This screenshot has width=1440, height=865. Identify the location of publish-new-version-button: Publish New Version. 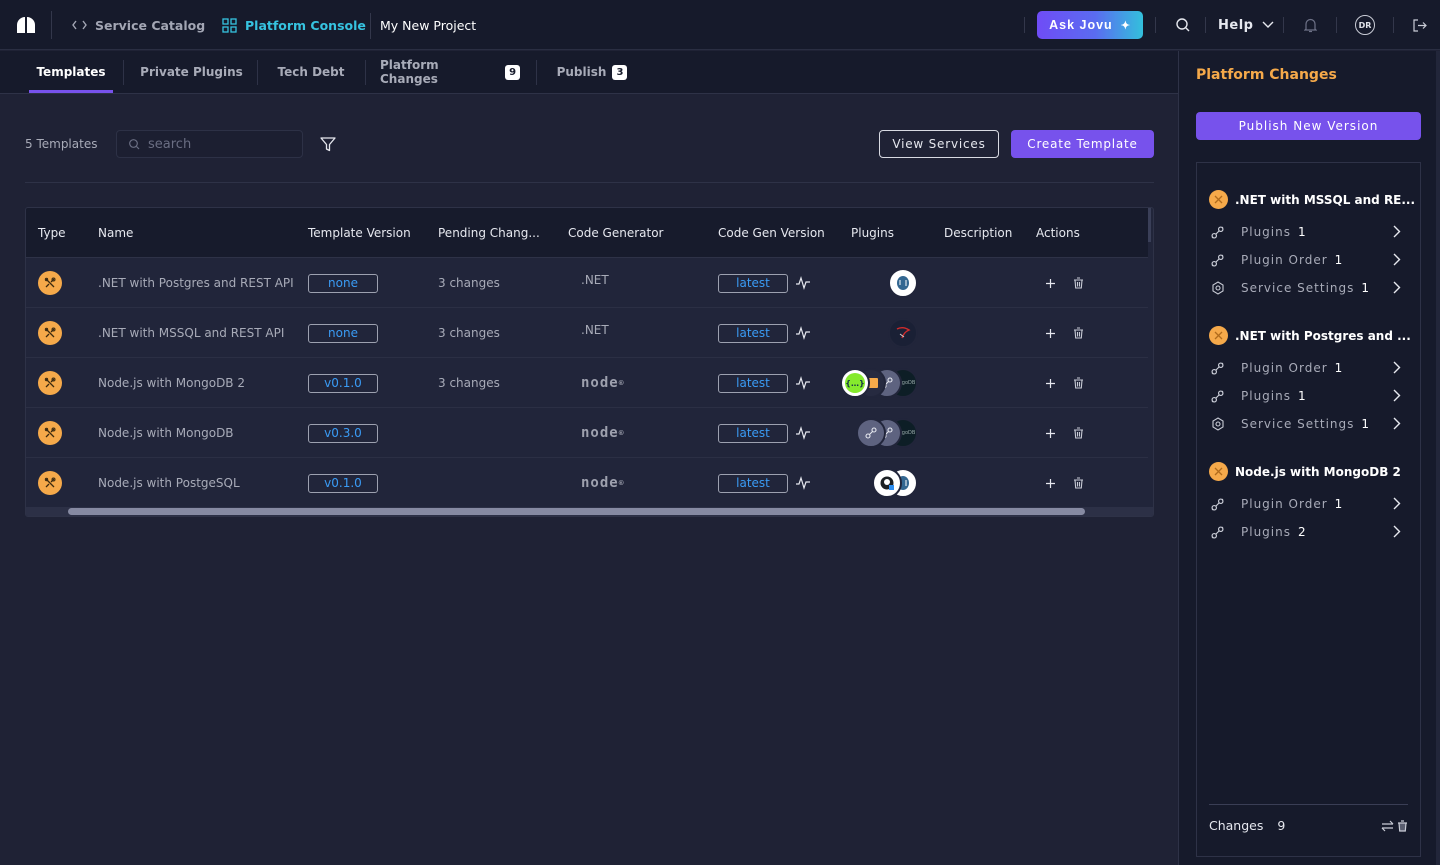
(1308, 126).